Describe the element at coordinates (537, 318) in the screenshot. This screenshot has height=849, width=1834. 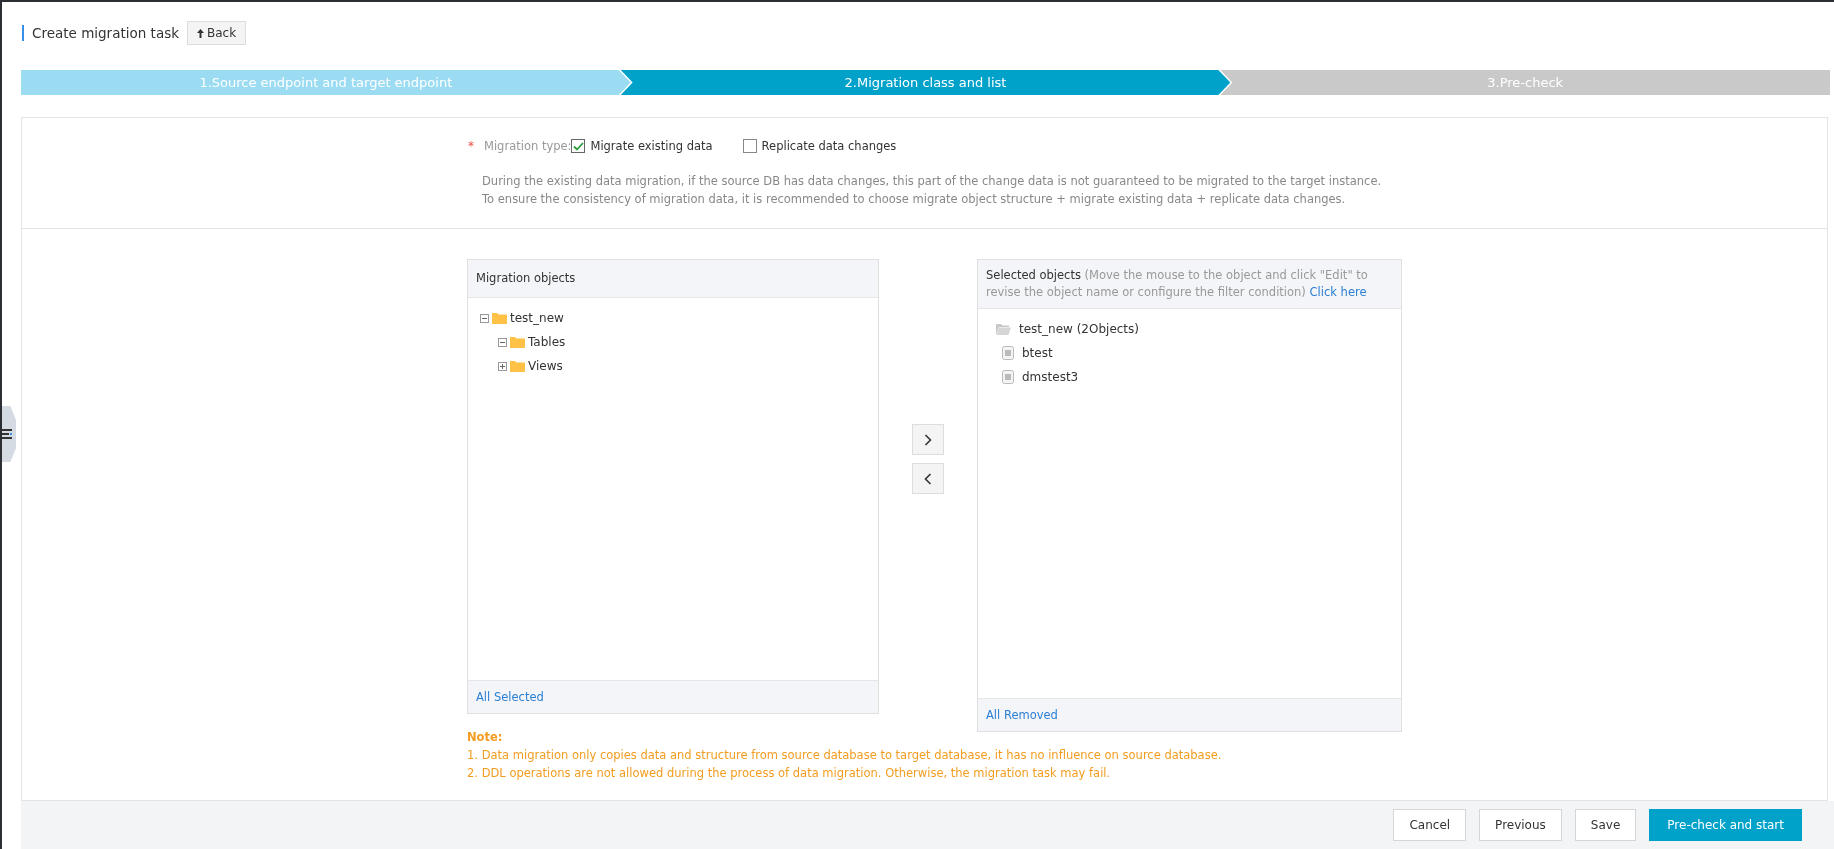
I see `tree-item: test_new` at that location.